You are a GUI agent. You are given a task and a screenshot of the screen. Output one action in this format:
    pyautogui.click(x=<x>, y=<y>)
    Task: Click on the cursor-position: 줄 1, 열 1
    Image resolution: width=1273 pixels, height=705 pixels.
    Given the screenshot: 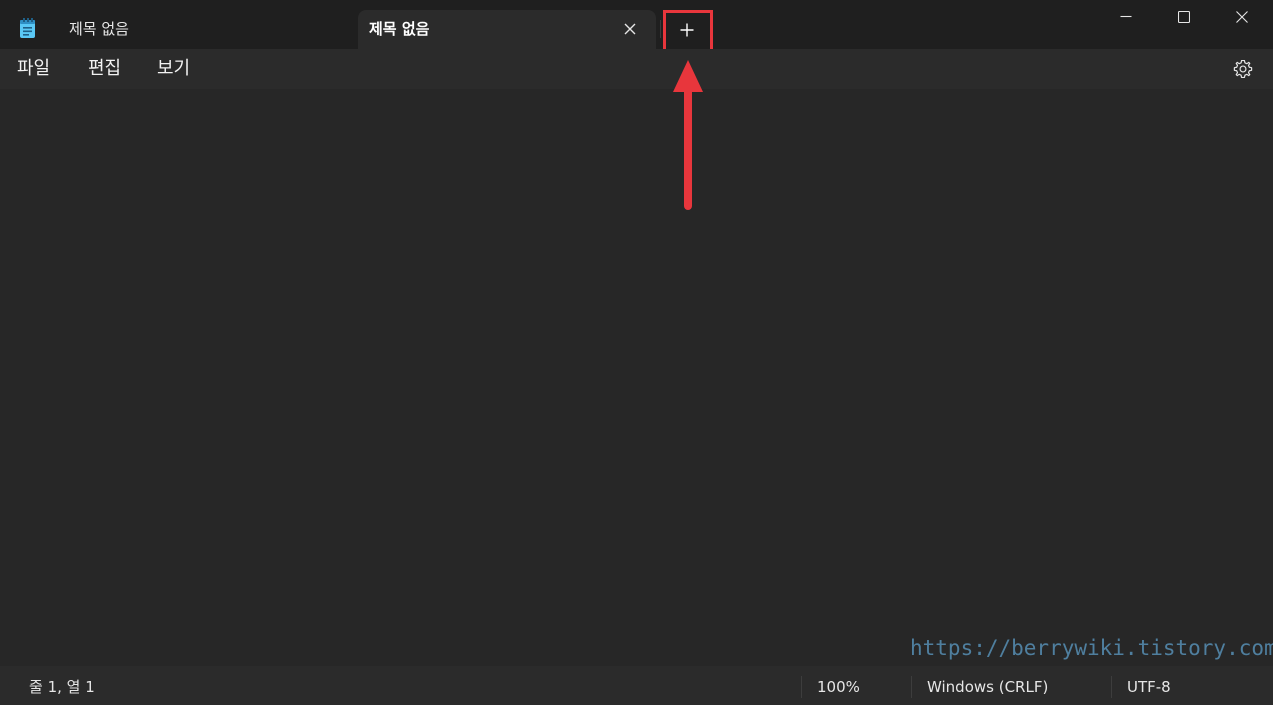 What is the action you would take?
    pyautogui.click(x=62, y=687)
    